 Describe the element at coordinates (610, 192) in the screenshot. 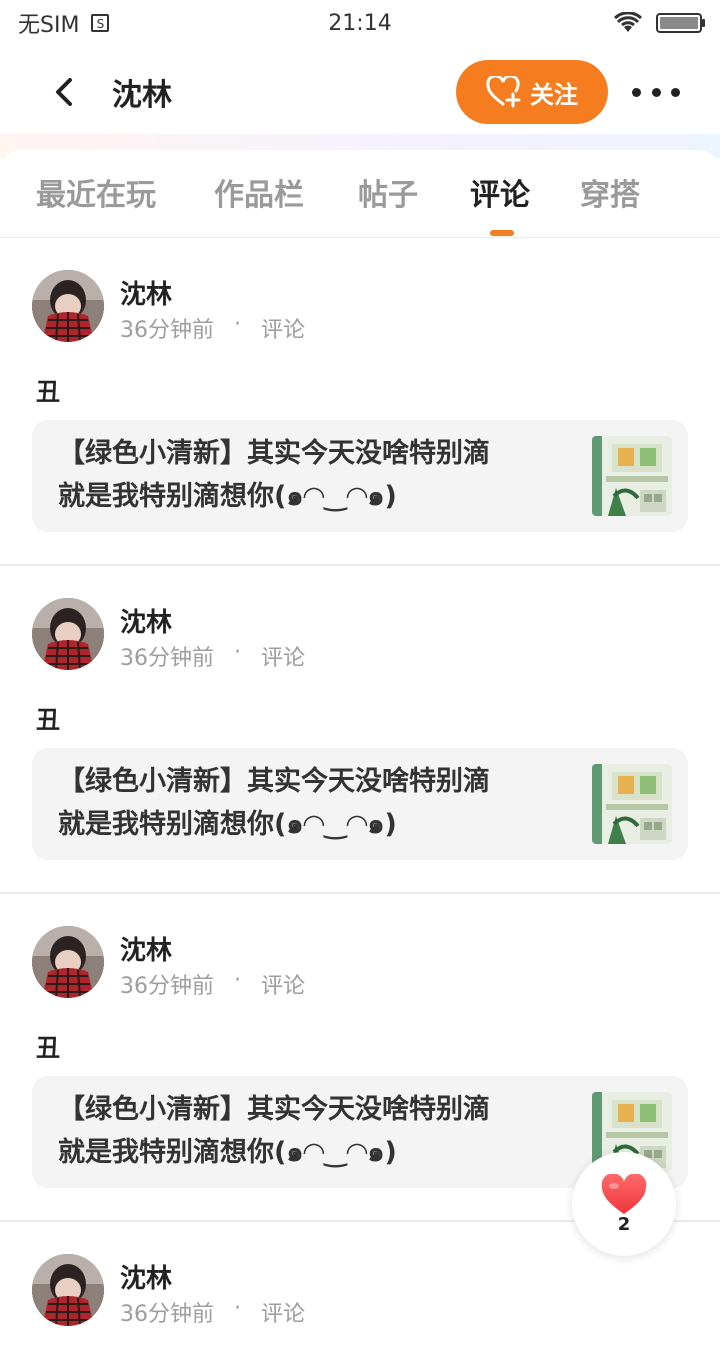

I see `tab-outfits: 穿搭` at that location.